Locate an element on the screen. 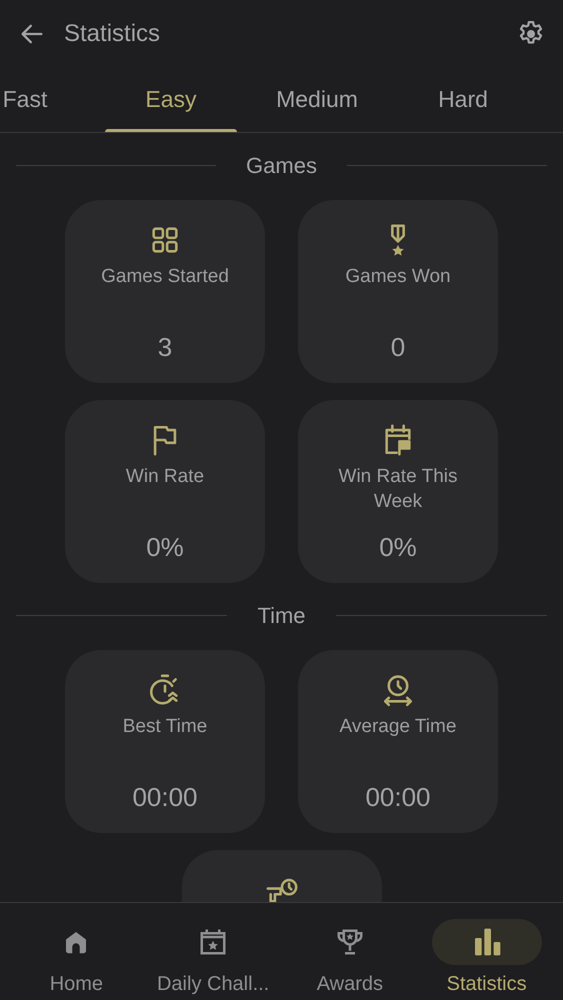  stat-label: Games Started is located at coordinates (165, 277).